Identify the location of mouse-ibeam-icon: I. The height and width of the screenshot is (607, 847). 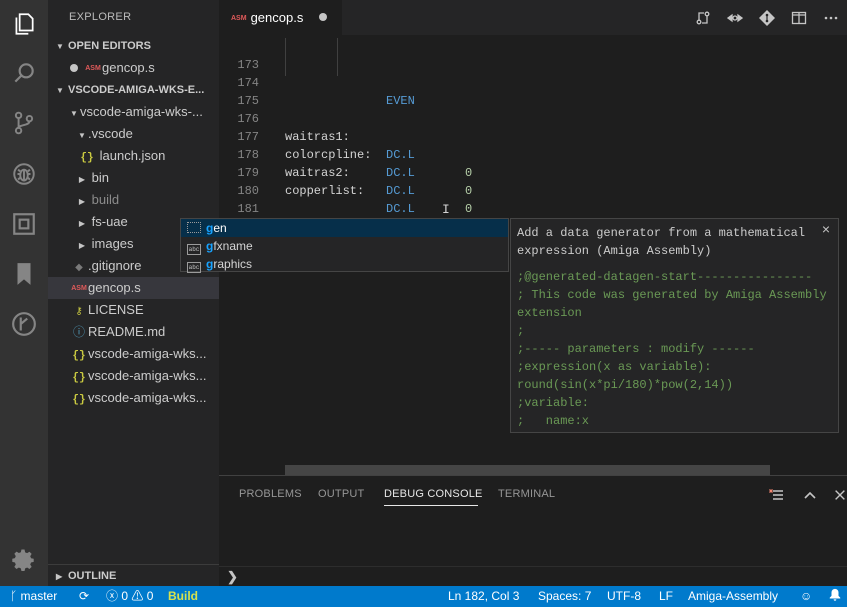
(446, 209).